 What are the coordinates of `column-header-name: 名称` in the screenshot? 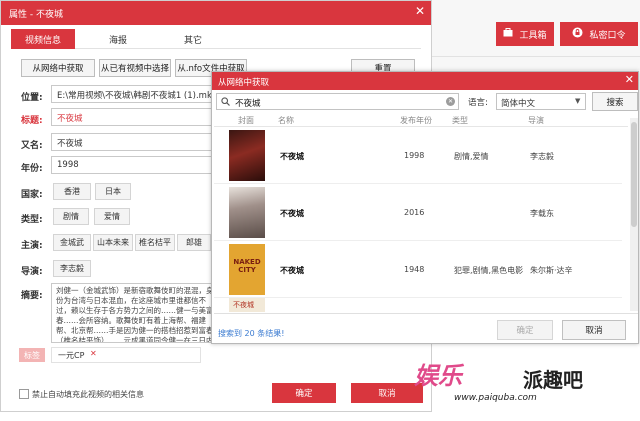 It's located at (286, 120).